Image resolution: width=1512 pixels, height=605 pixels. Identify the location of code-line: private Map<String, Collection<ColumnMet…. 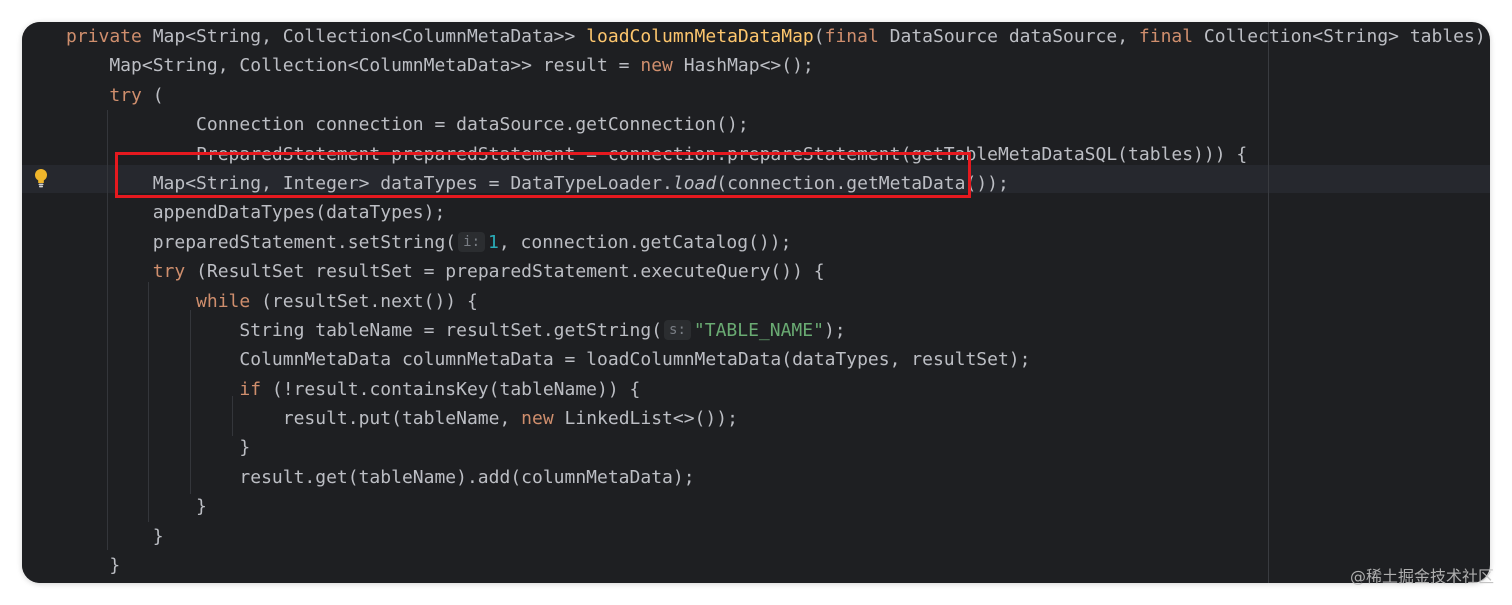
(778, 36).